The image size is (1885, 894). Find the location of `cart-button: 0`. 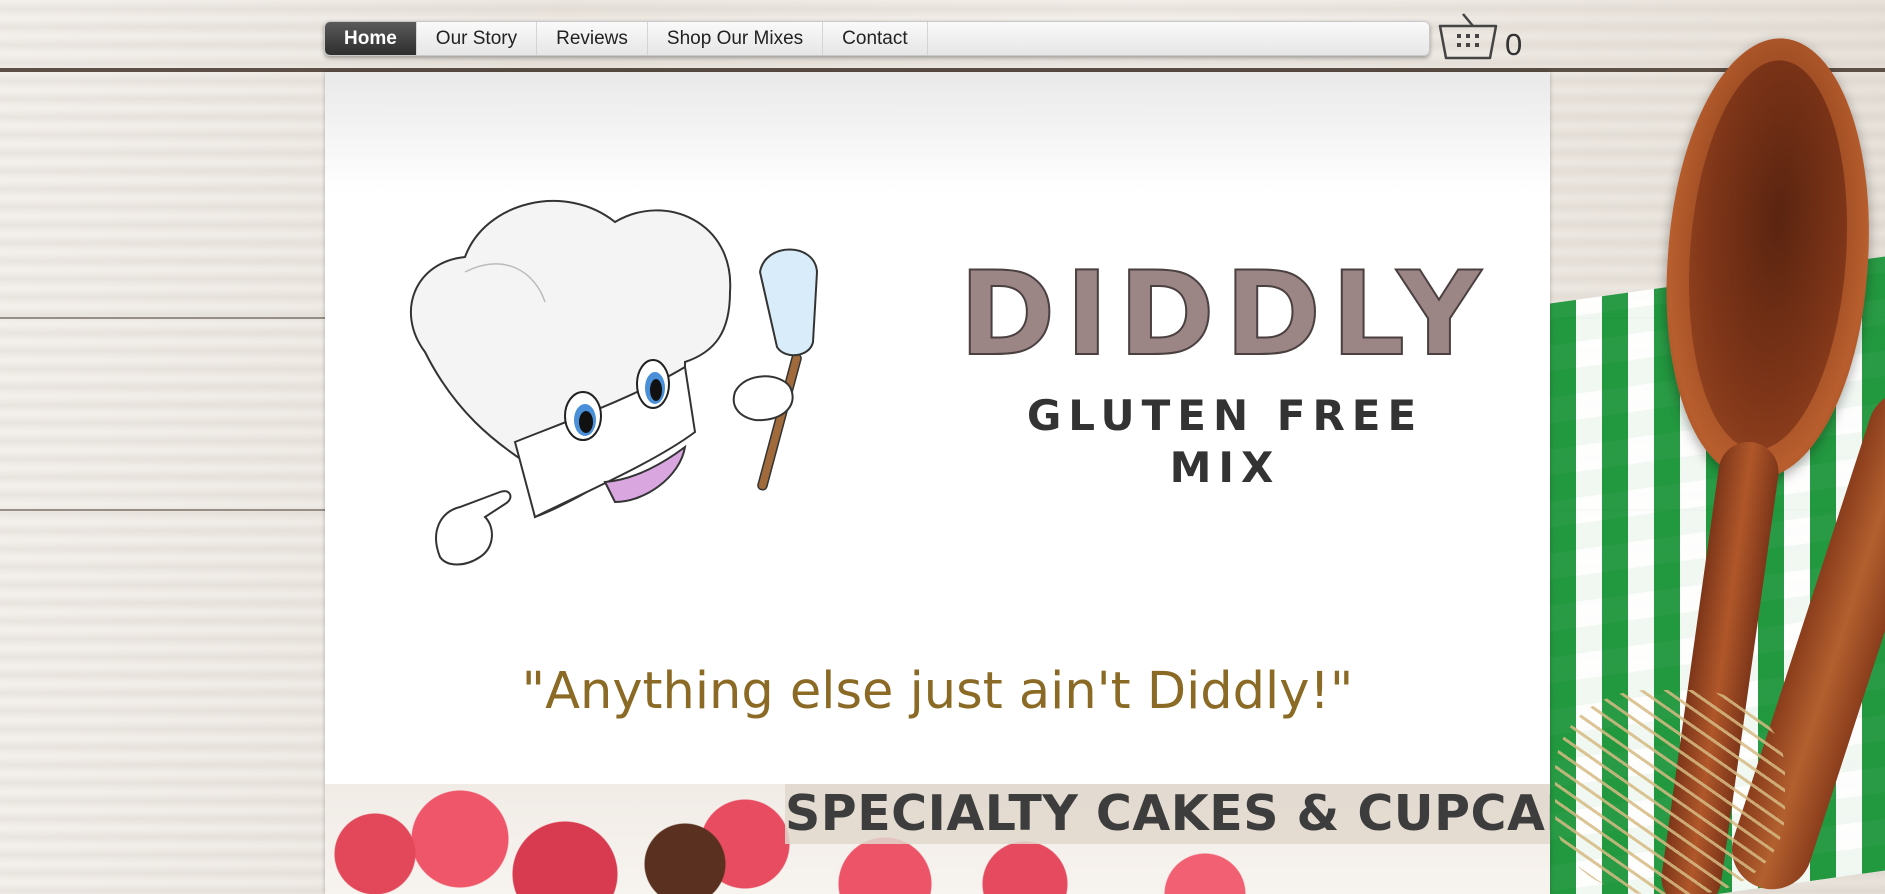

cart-button: 0 is located at coordinates (1482, 36).